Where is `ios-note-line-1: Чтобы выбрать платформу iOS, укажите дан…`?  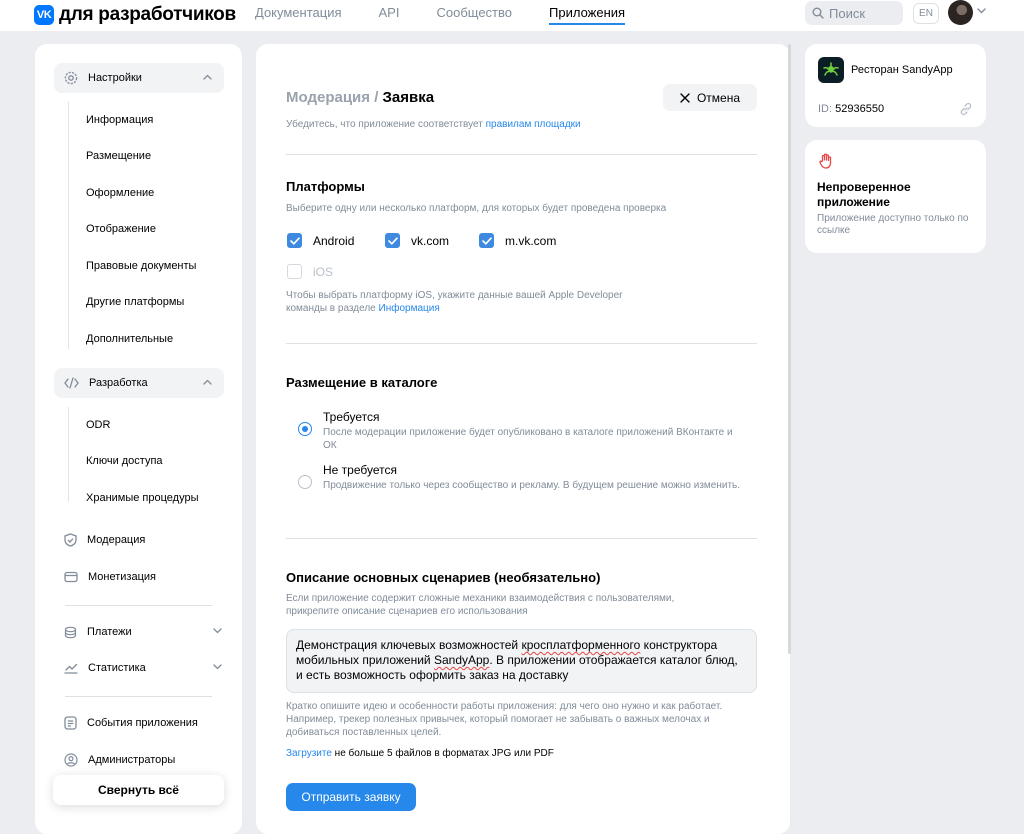 ios-note-line-1: Чтобы выбрать платформу iOS, укажите дан… is located at coordinates (454, 295).